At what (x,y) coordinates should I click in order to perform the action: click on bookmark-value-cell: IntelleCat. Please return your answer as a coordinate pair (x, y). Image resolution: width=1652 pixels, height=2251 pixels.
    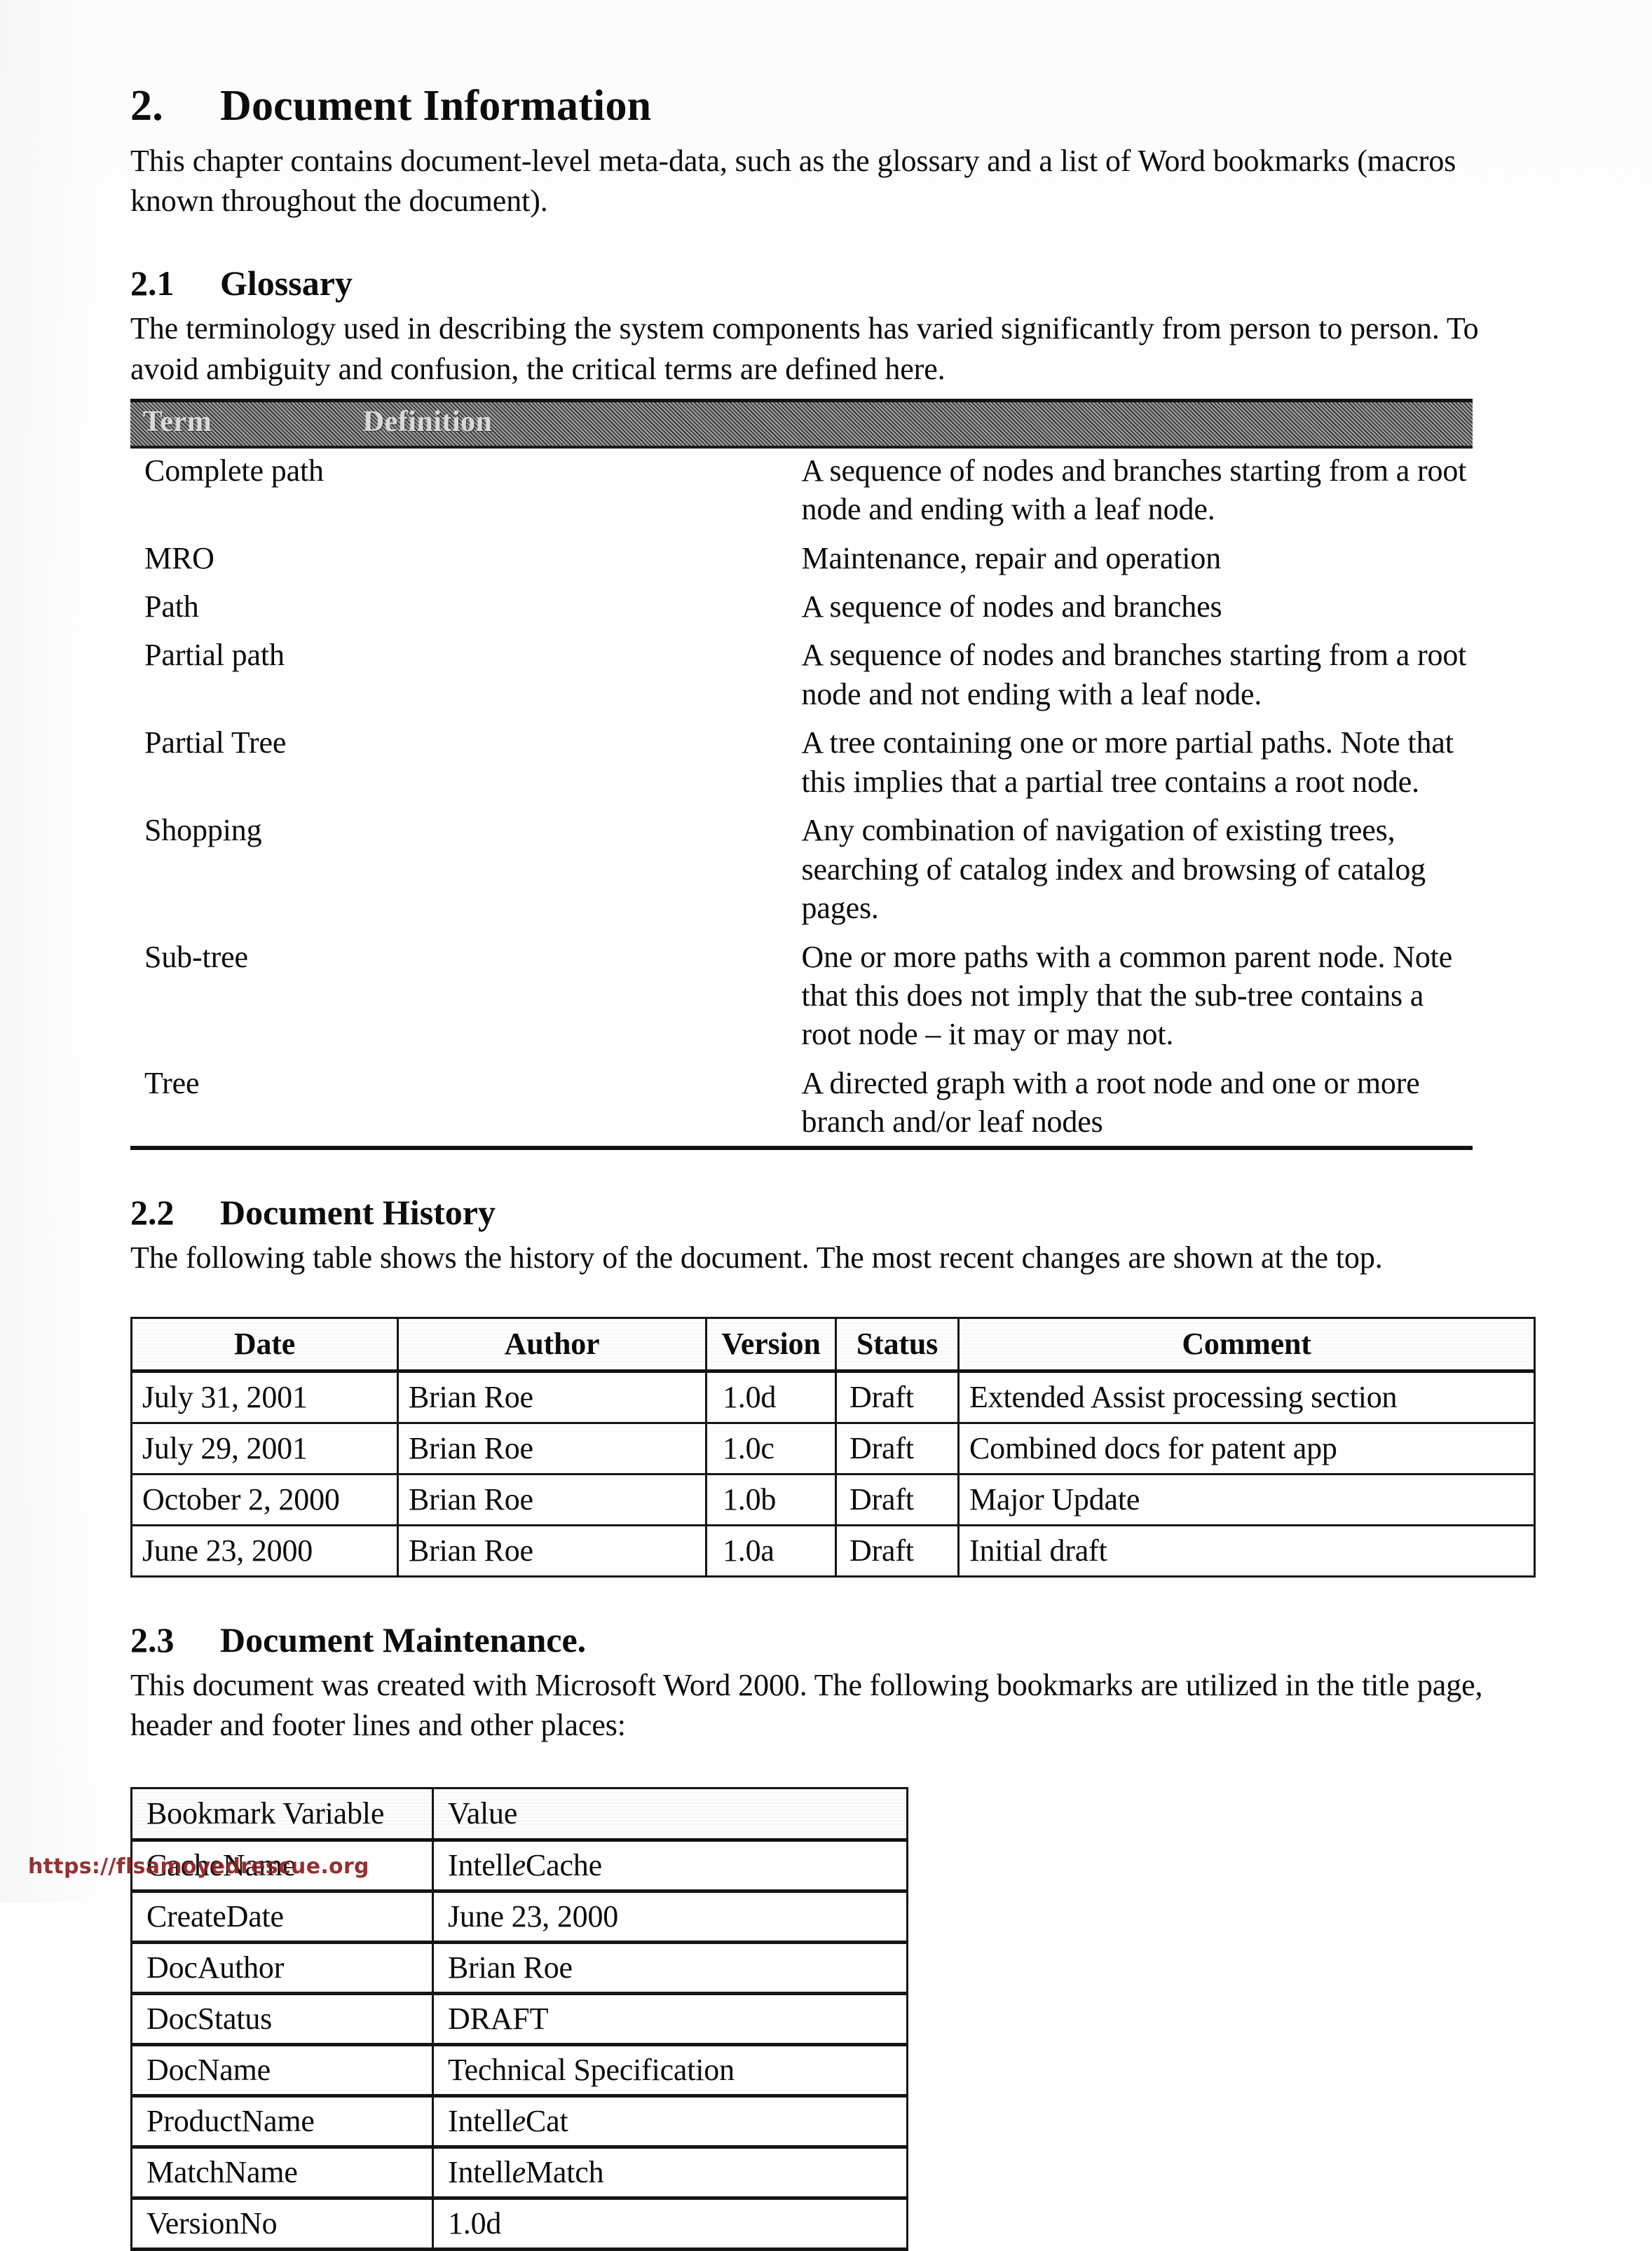
    Looking at the image, I should click on (670, 2122).